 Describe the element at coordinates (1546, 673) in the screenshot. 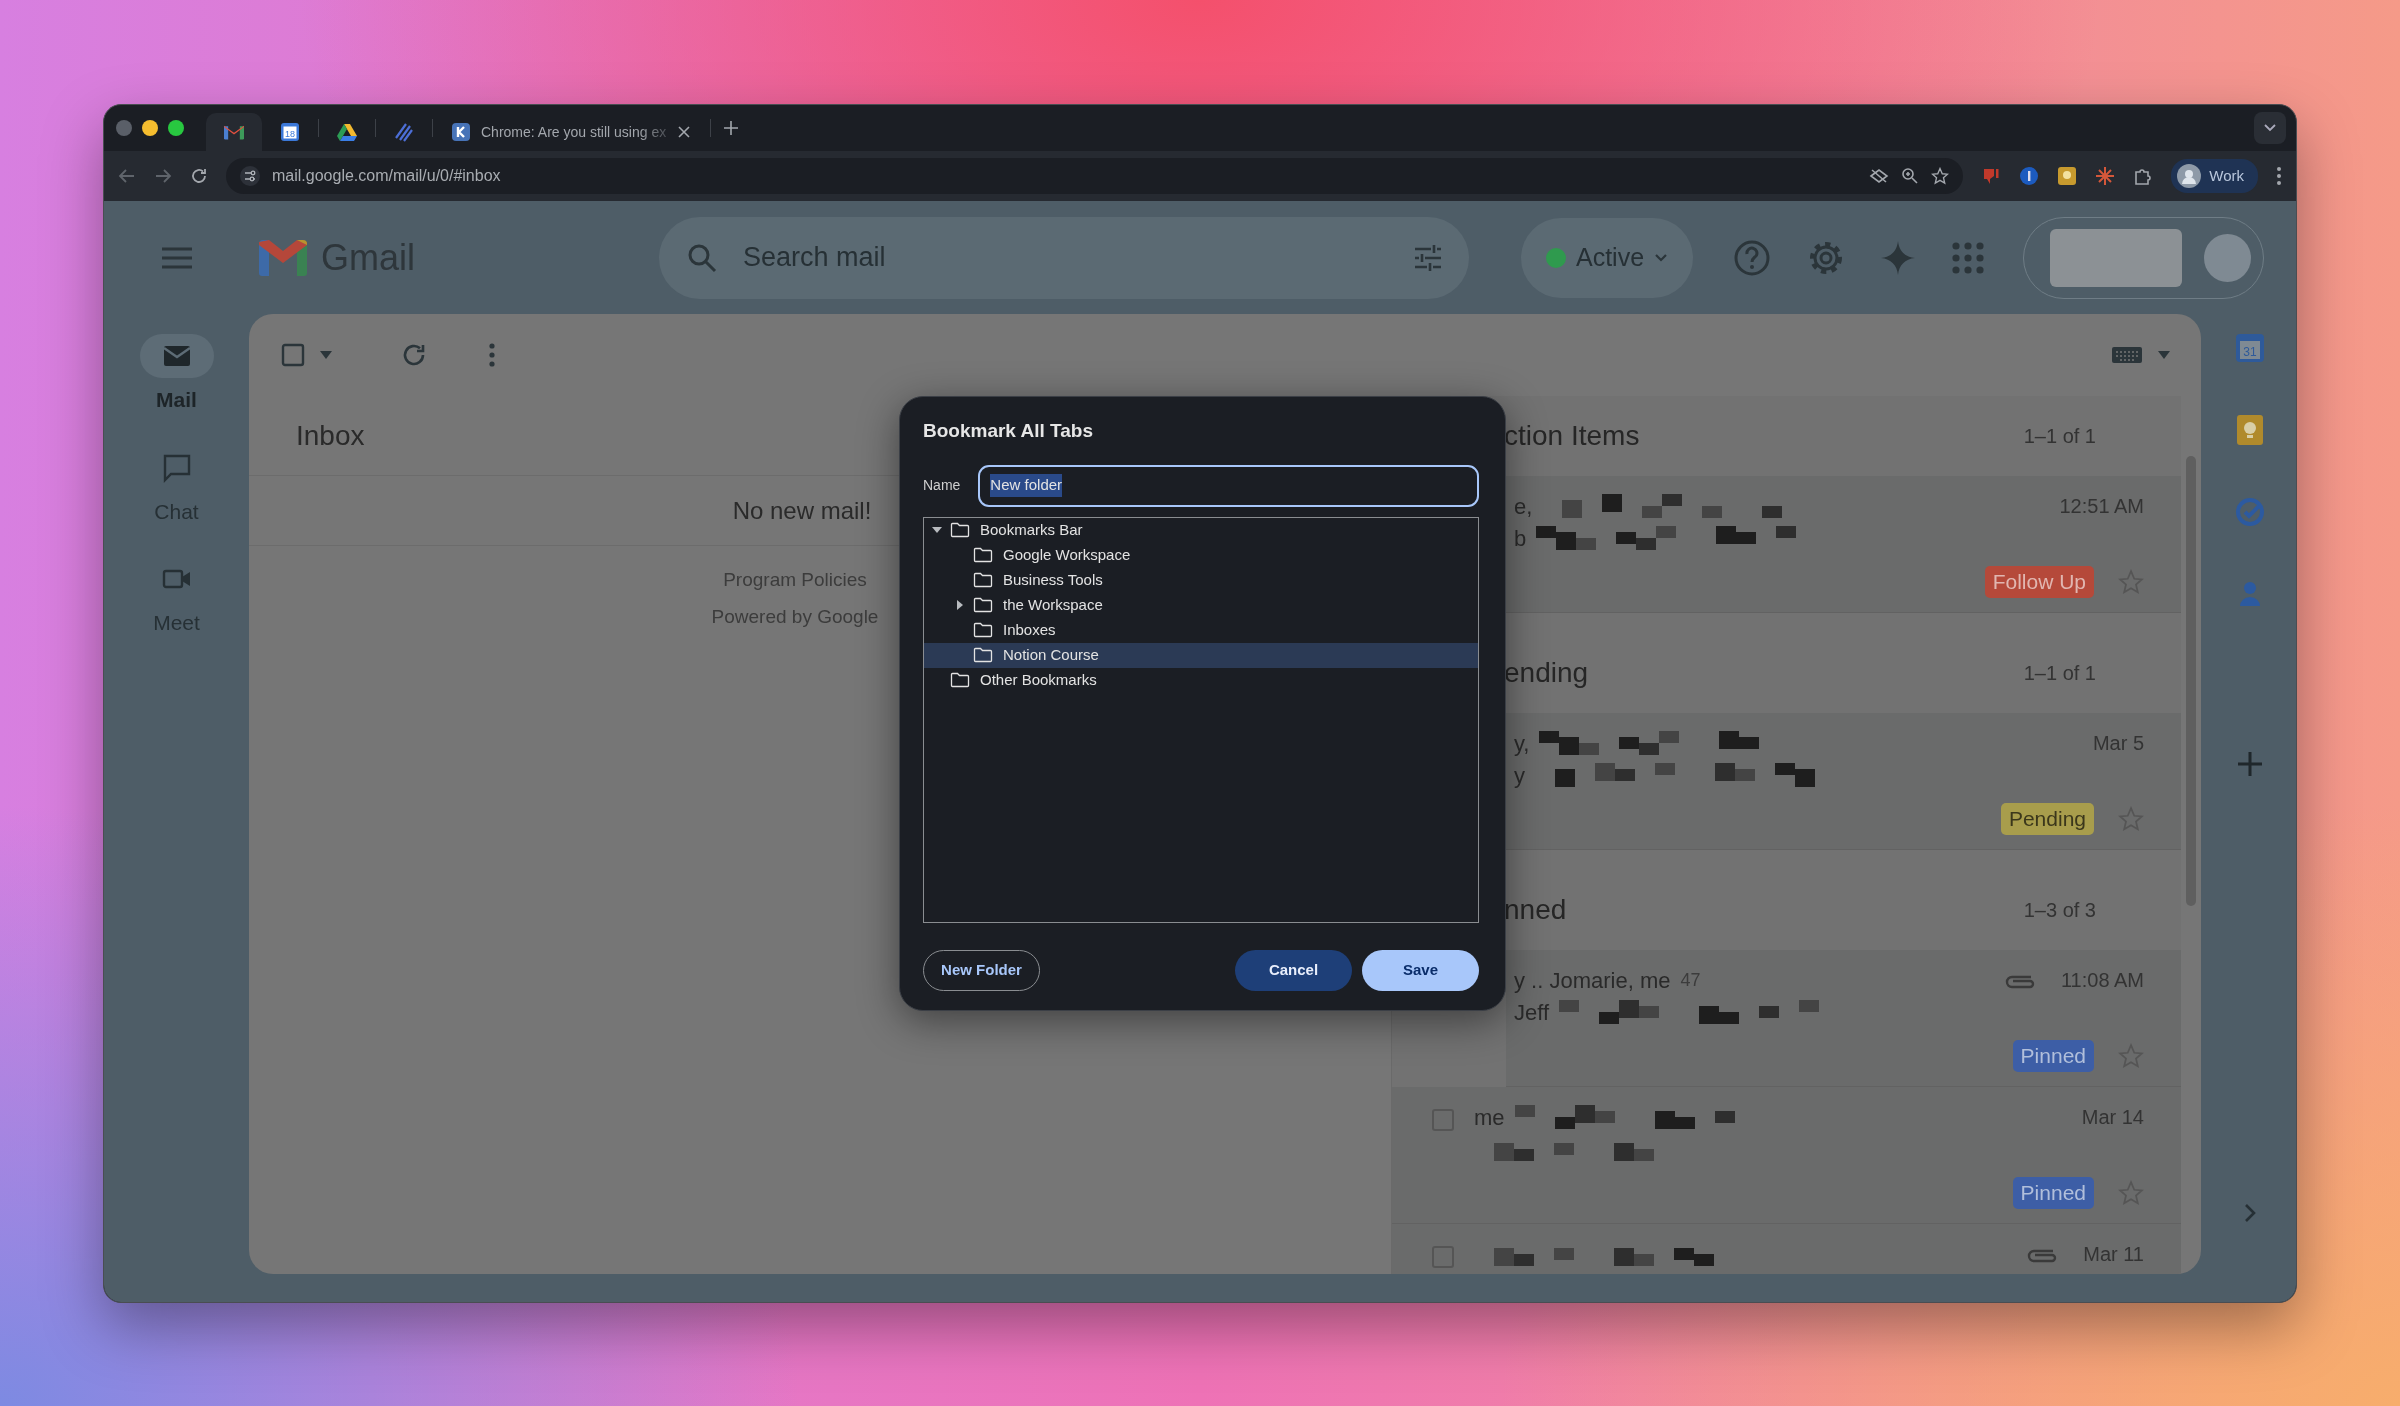

I see `section-title: ending` at that location.